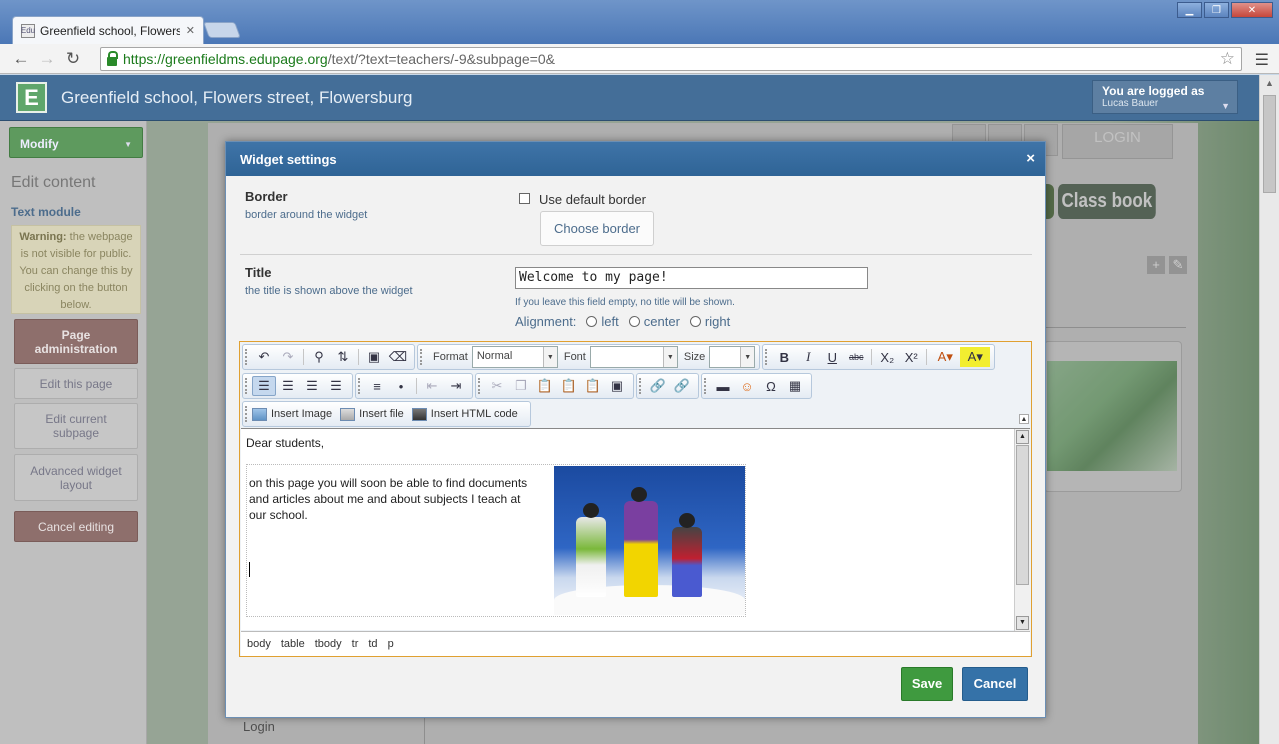 The image size is (1279, 744). Describe the element at coordinates (391, 644) in the screenshot. I see `path-item: p` at that location.